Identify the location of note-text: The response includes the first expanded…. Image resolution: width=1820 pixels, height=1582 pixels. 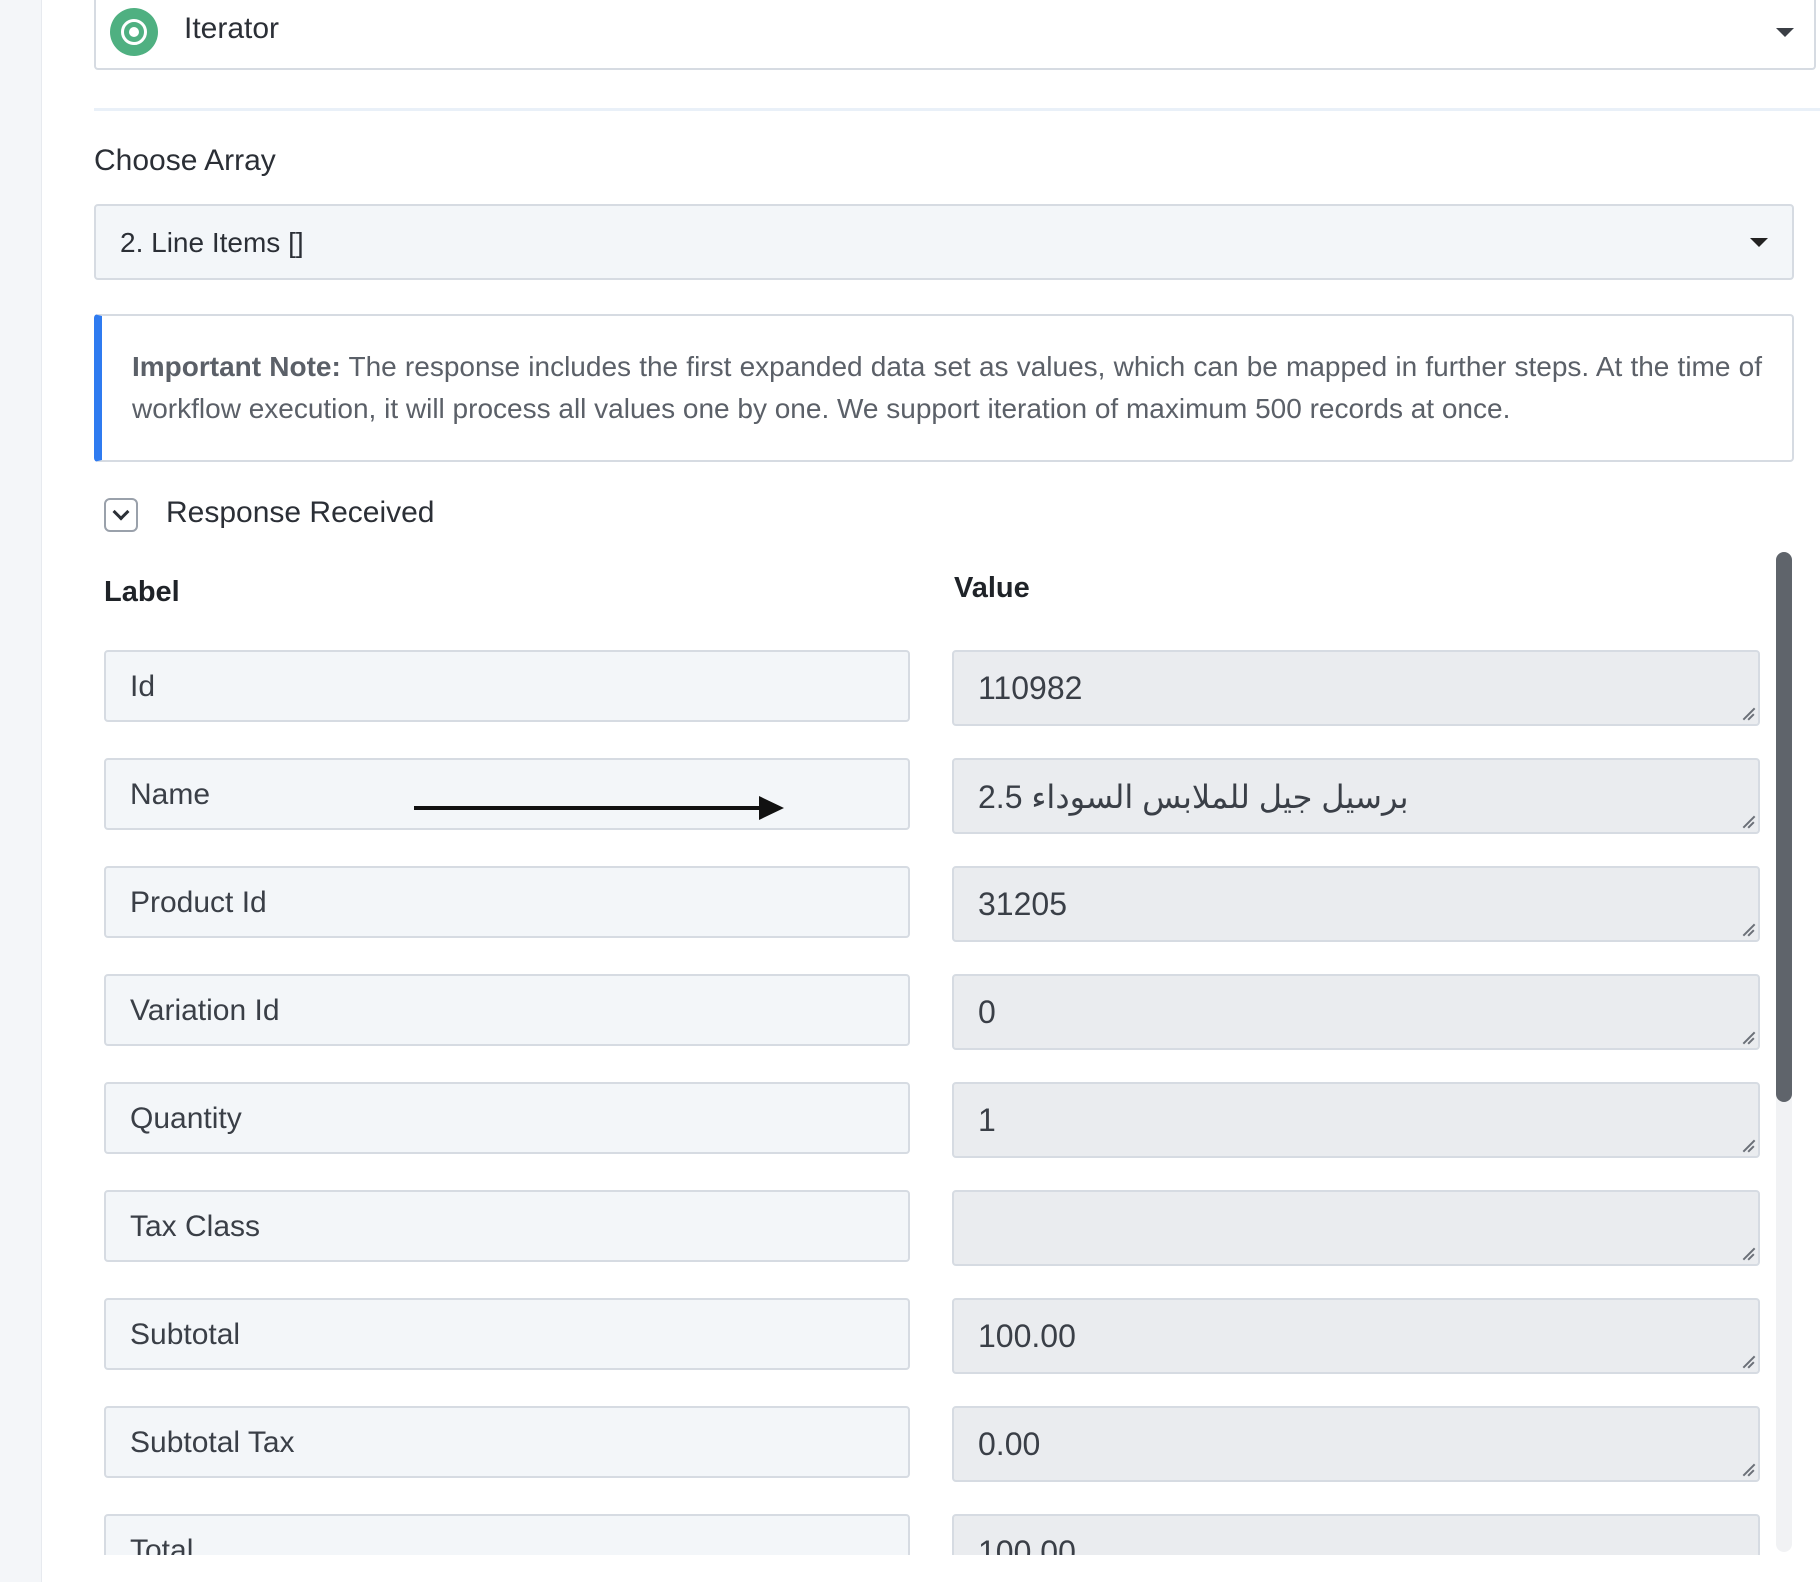
(947, 387).